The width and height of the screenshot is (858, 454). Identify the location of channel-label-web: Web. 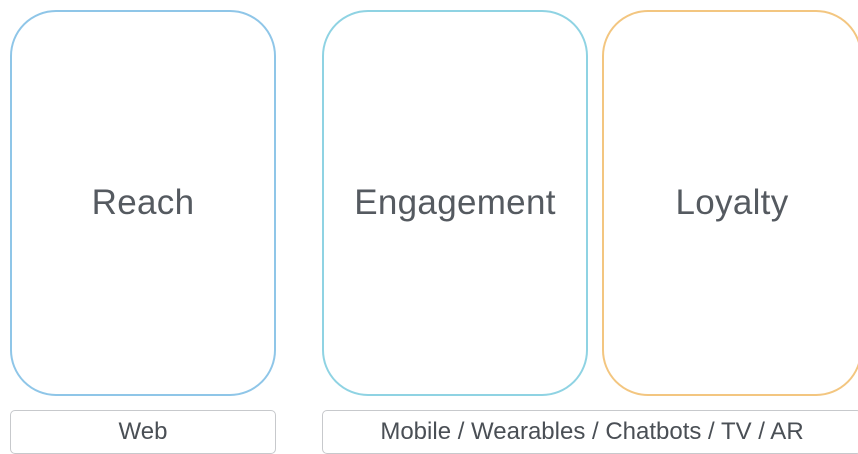
(143, 431).